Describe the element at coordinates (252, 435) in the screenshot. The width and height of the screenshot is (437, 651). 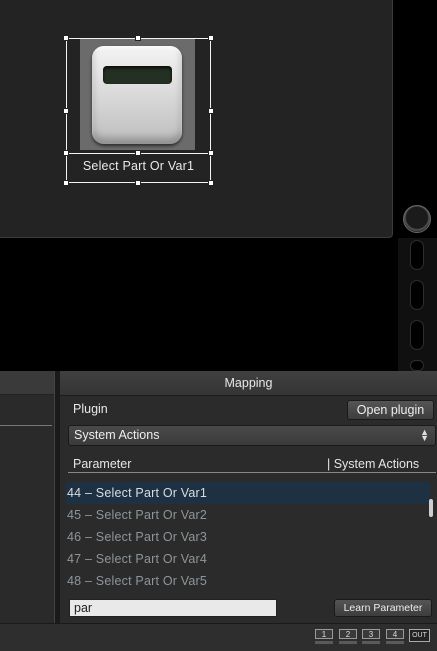
I see `plugin-select: System Actions ▲ ▼` at that location.